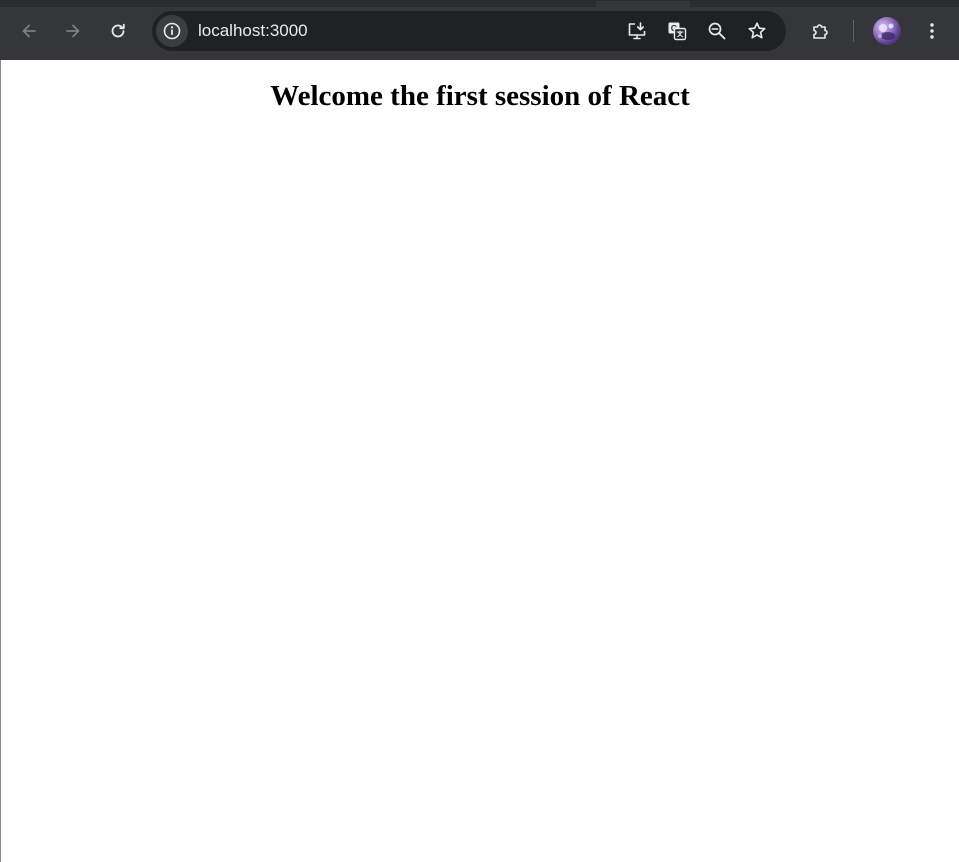  Describe the element at coordinates (643, 4) in the screenshot. I see `active-tab` at that location.